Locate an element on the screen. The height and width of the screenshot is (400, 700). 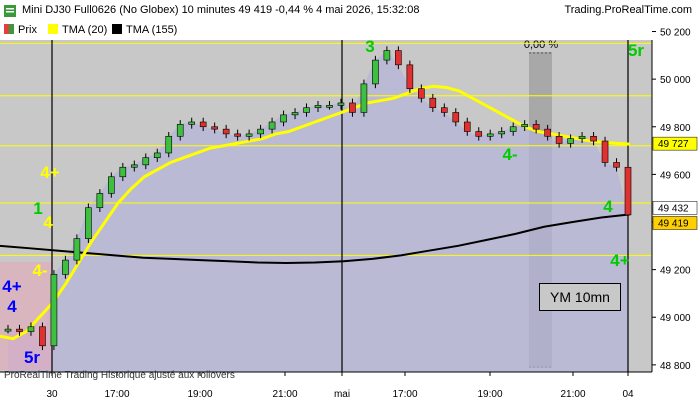
y-tick-label: 48 800 is located at coordinates (675, 366).